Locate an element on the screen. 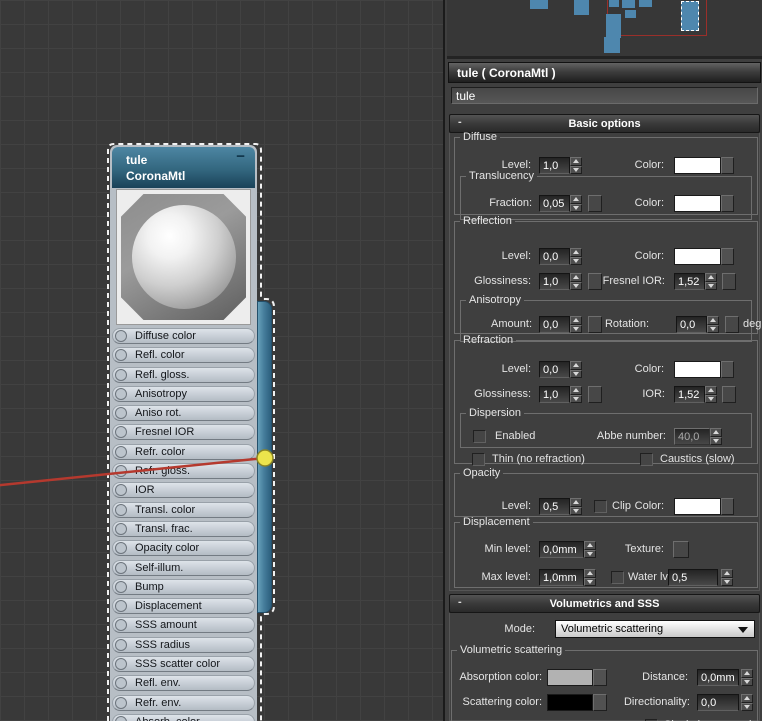  refraction-level-spin-arrows is located at coordinates (576, 369).